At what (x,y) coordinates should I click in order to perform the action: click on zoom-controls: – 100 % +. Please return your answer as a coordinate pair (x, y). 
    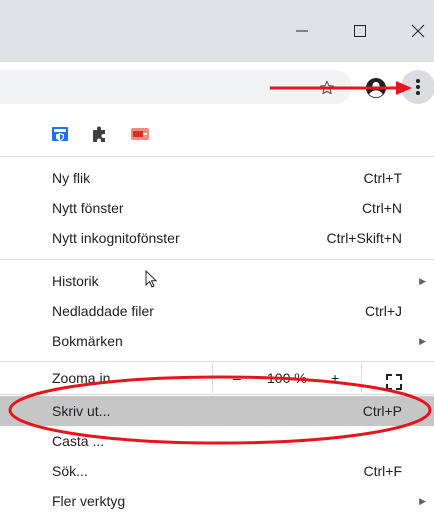
    Looking at the image, I should click on (287, 378).